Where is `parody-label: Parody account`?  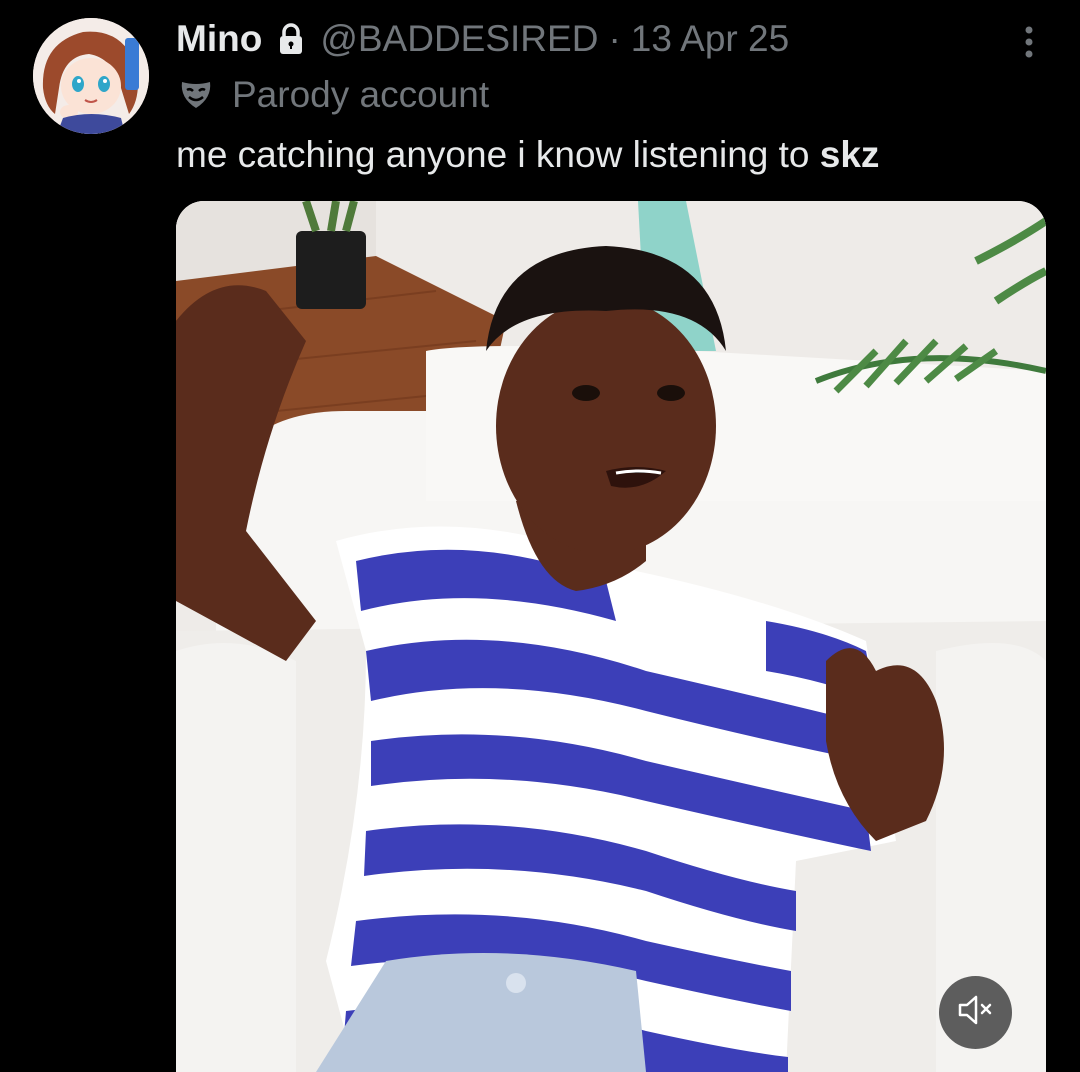 parody-label: Parody account is located at coordinates (361, 94).